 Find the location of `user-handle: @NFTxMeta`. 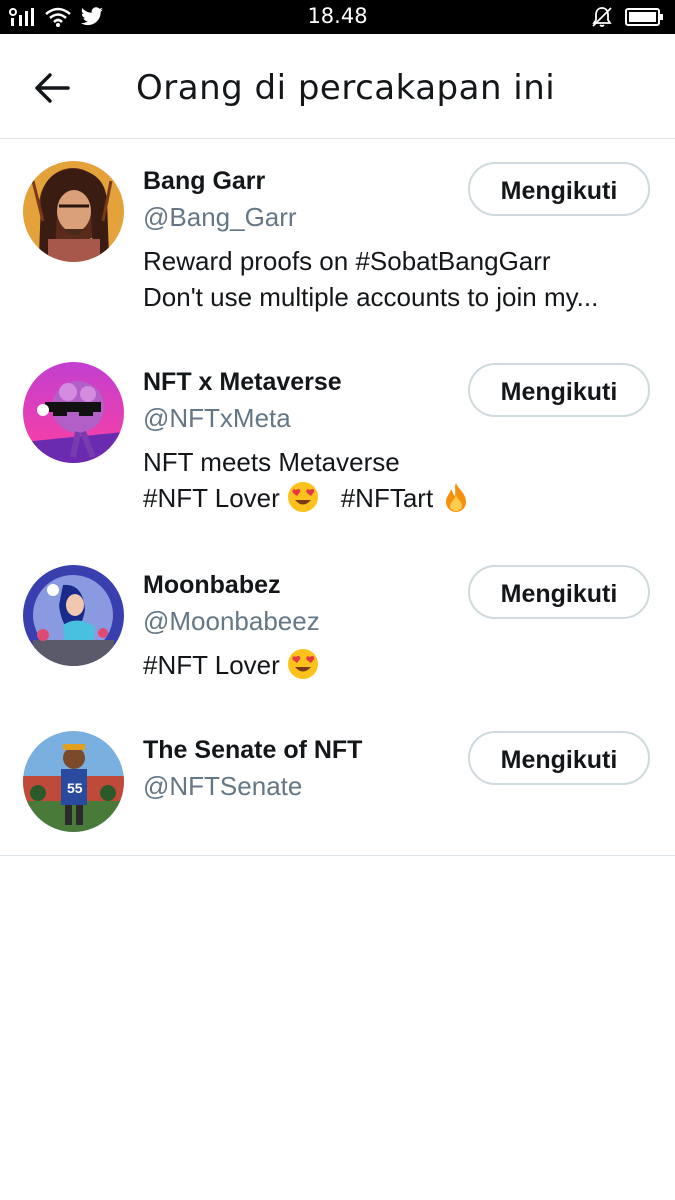

user-handle: @NFTxMeta is located at coordinates (217, 418).